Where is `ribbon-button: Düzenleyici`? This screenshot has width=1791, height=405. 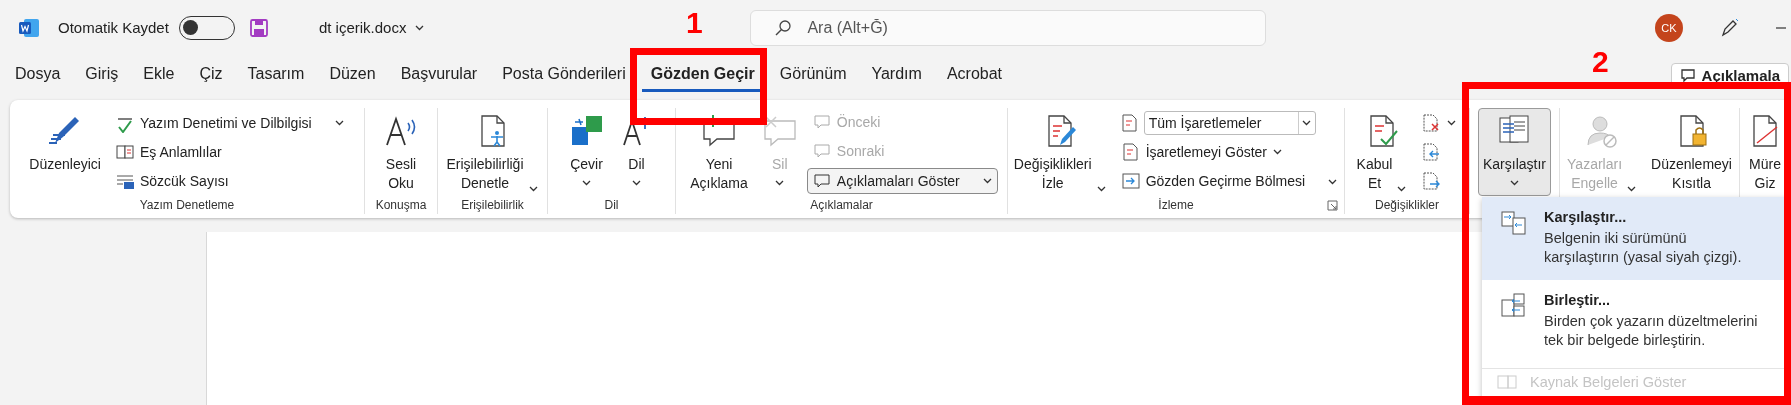 ribbon-button: Düzenleyici is located at coordinates (65, 152).